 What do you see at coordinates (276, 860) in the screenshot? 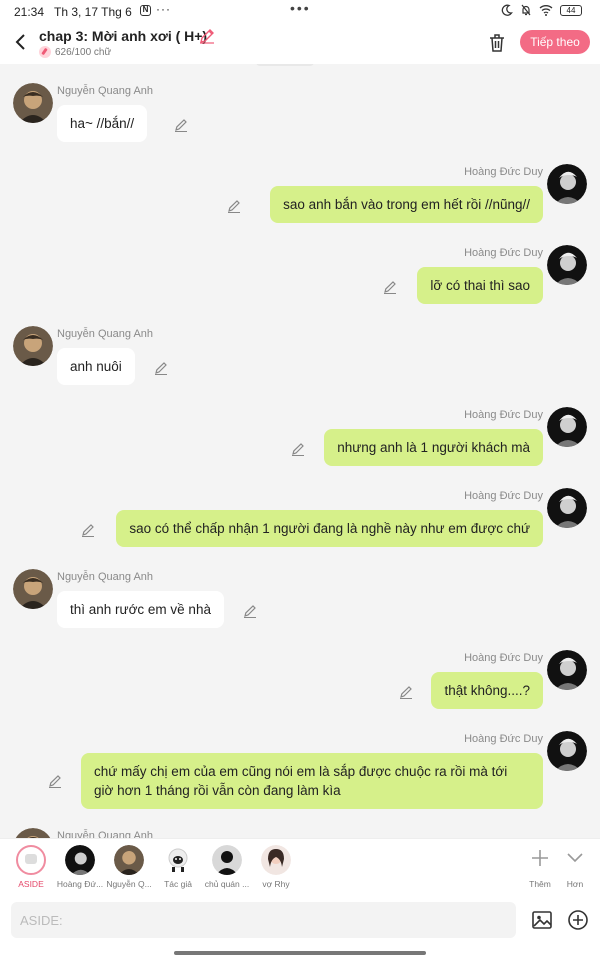
I see `avatar-vo-rhy` at bounding box center [276, 860].